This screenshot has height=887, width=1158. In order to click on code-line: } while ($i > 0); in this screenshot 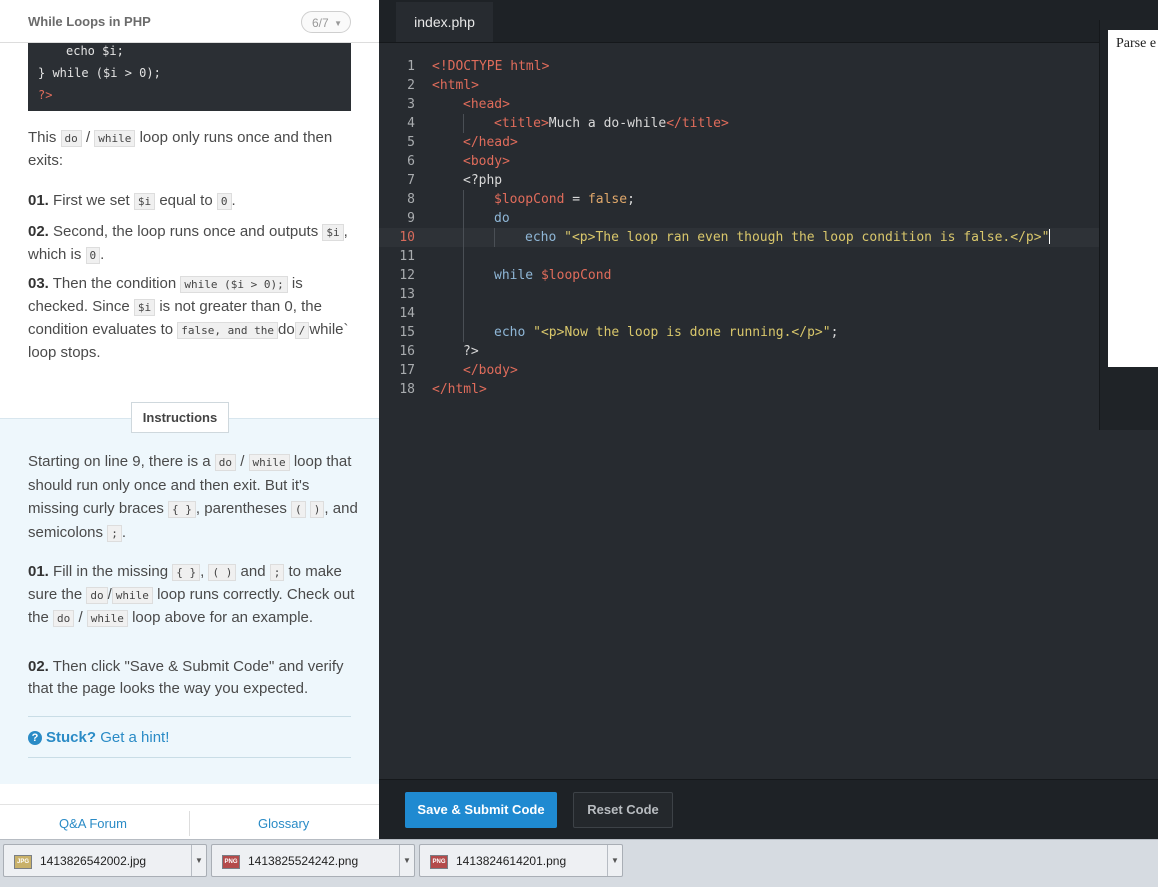, I will do `click(99, 73)`.